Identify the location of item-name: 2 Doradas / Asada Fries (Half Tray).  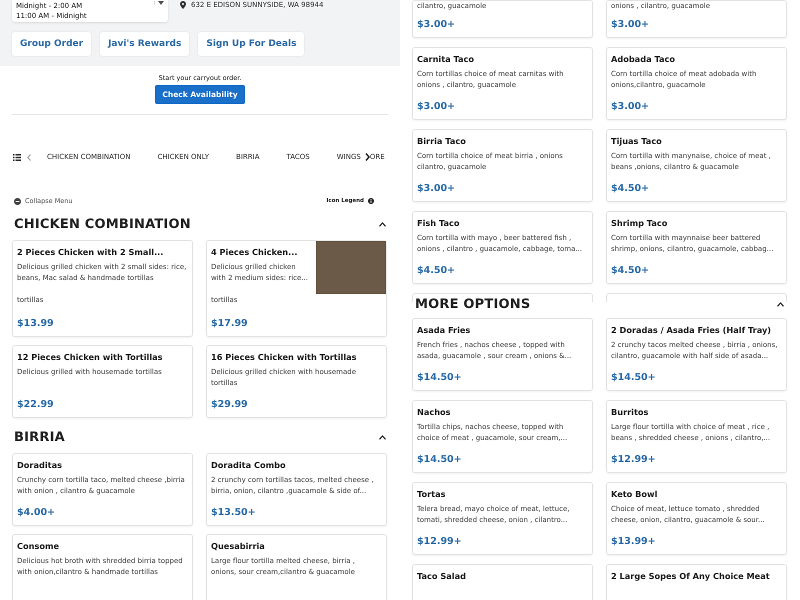
(691, 330).